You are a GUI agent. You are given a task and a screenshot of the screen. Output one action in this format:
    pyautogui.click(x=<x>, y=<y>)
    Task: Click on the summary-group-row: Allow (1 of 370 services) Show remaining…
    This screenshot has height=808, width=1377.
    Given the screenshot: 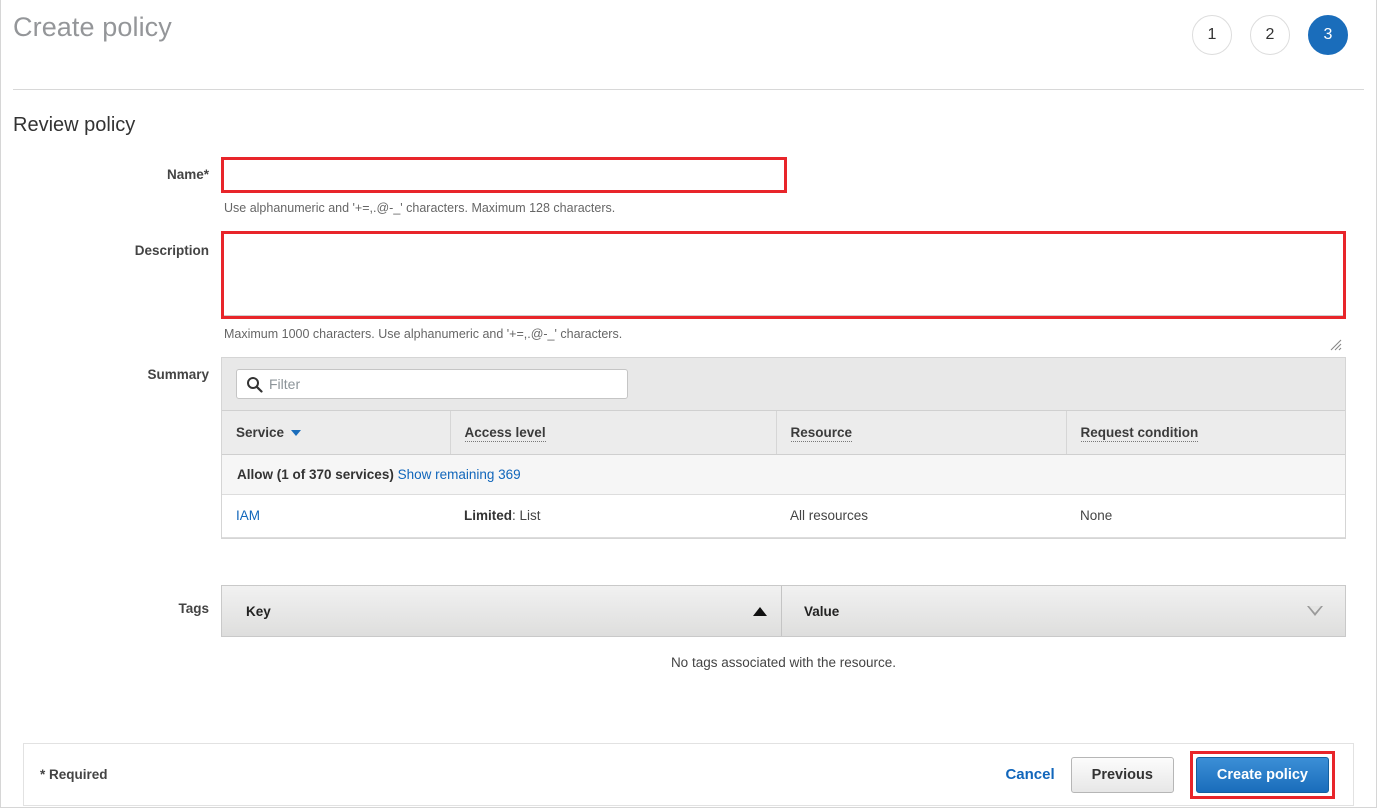 What is the action you would take?
    pyautogui.click(x=783, y=474)
    